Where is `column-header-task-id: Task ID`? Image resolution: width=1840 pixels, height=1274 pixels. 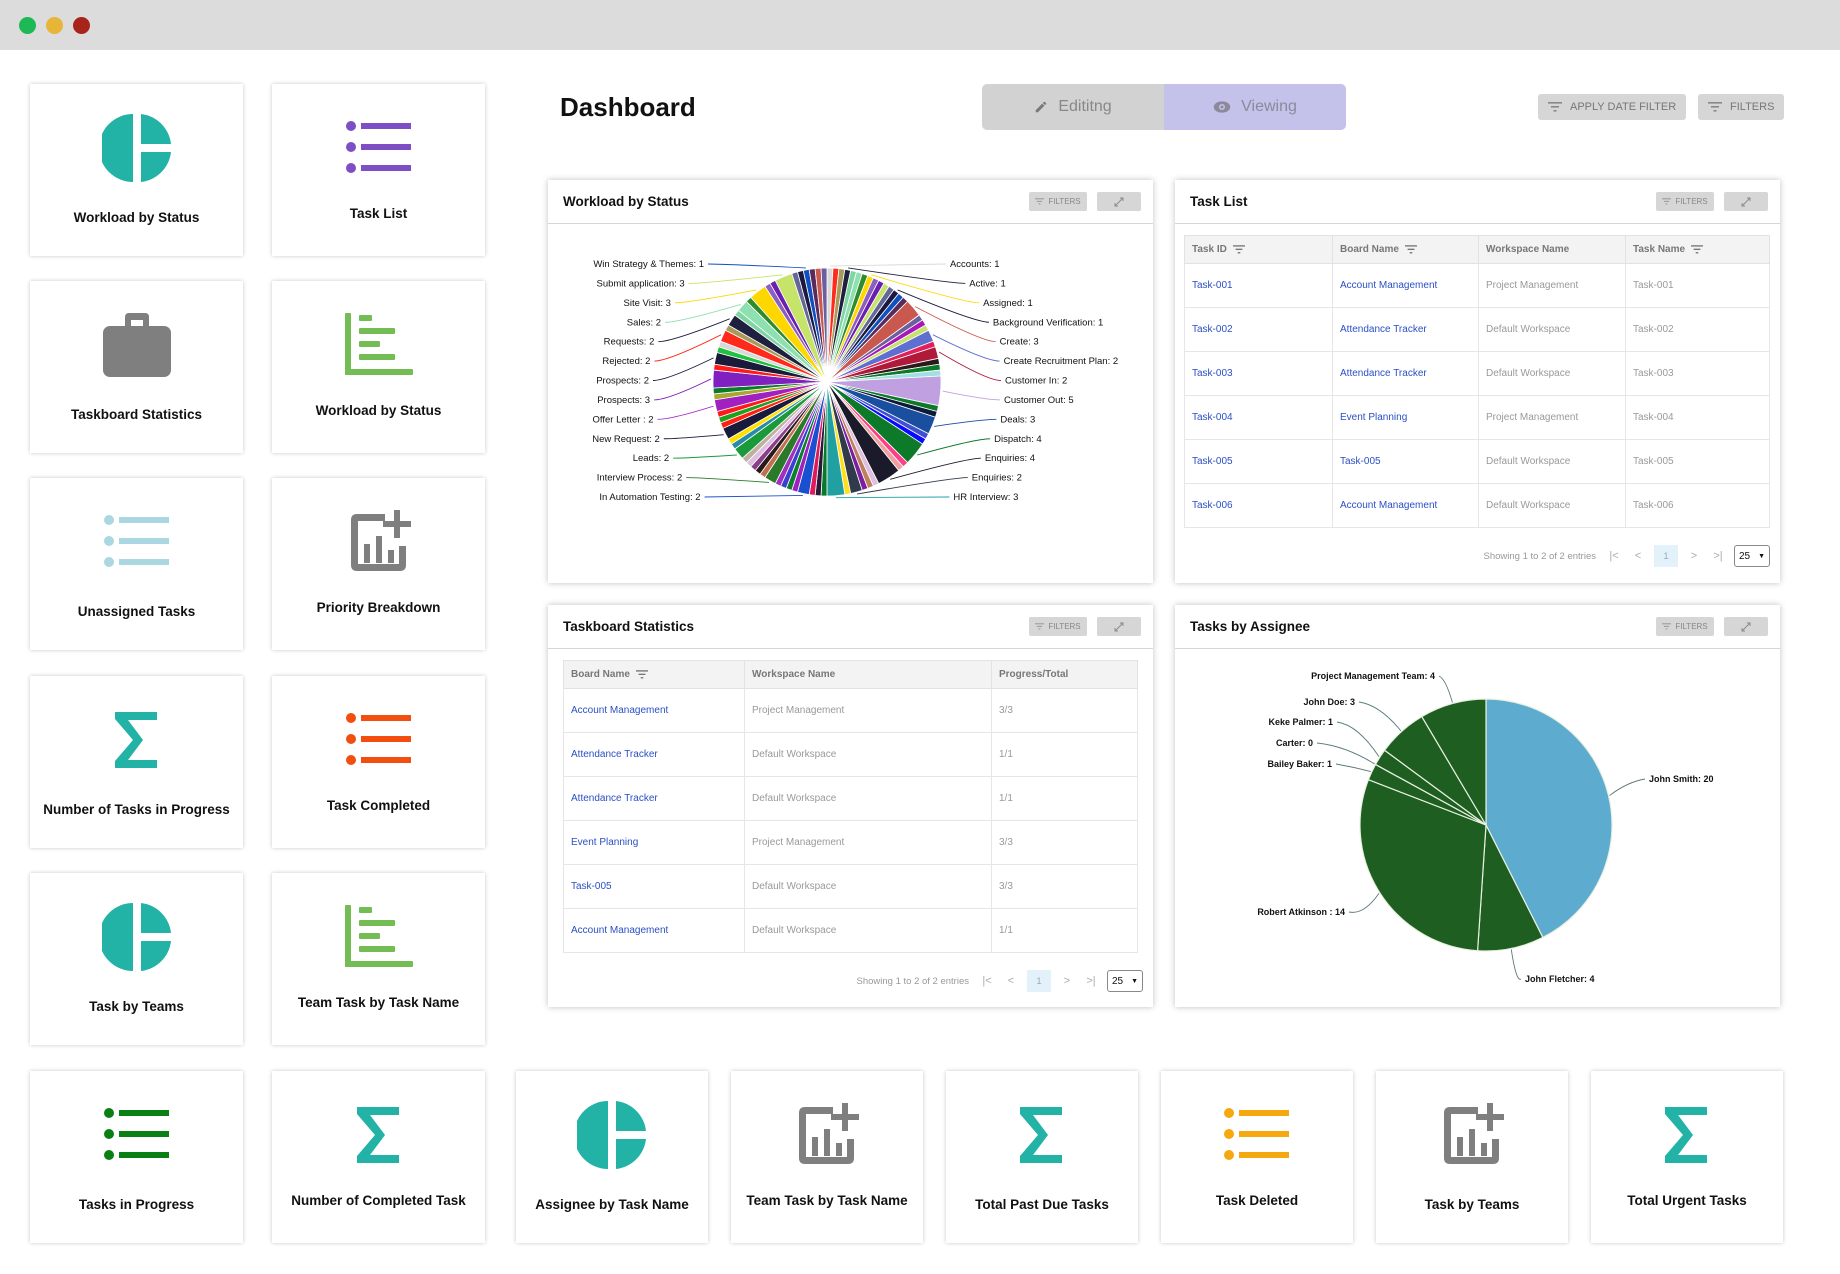
column-header-task-id: Task ID is located at coordinates (1258, 249).